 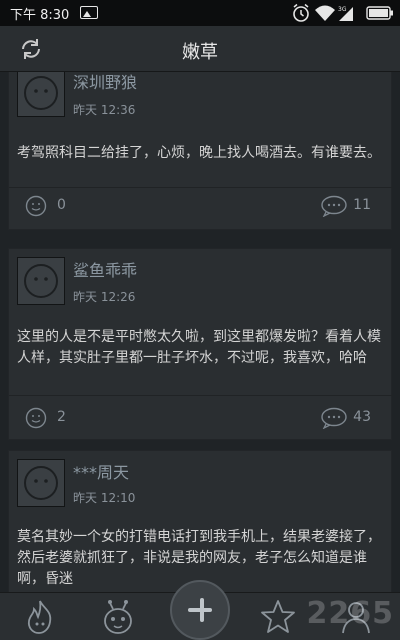 I want to click on comment-count: 11, so click(x=362, y=205).